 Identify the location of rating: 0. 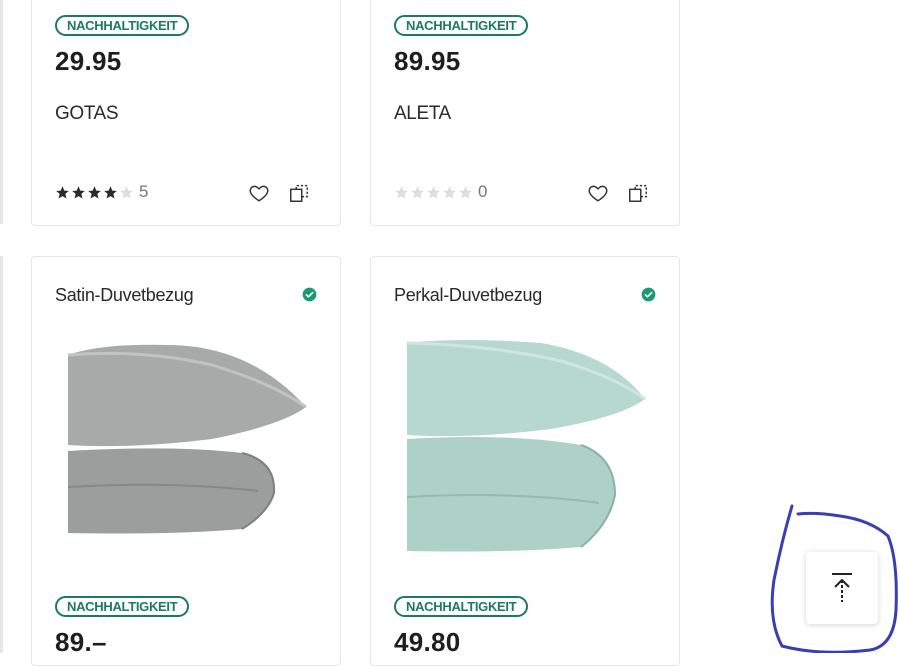
(440, 192).